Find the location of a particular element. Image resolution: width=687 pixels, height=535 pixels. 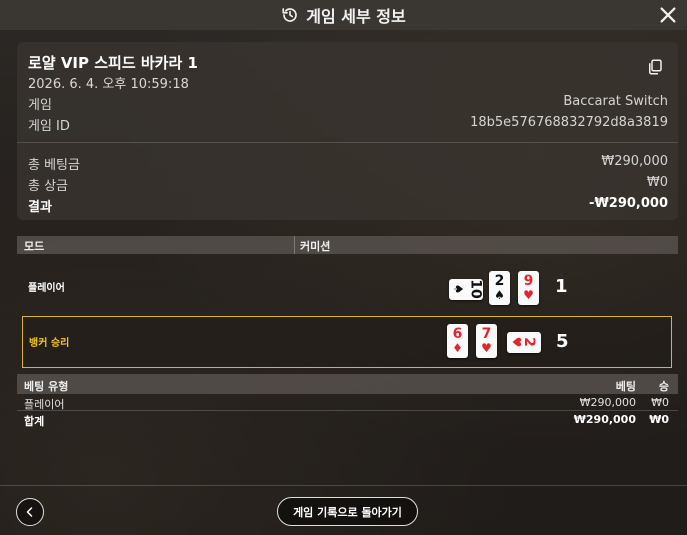

total-bet-row: 총 베팅금 ₩290,000 is located at coordinates (348, 163).